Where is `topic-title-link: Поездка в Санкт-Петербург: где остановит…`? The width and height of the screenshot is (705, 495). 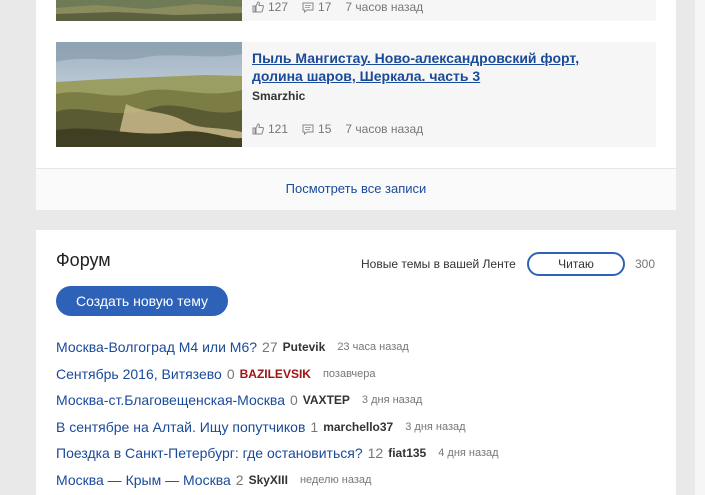
topic-title-link: Поездка в Санкт-Петербург: где остановит… is located at coordinates (209, 453).